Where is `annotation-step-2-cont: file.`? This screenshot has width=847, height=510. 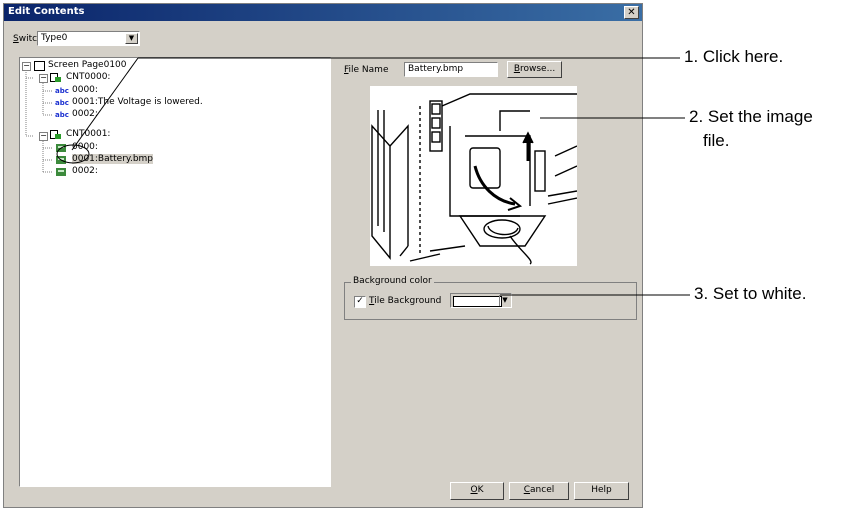 annotation-step-2-cont: file. is located at coordinates (716, 140).